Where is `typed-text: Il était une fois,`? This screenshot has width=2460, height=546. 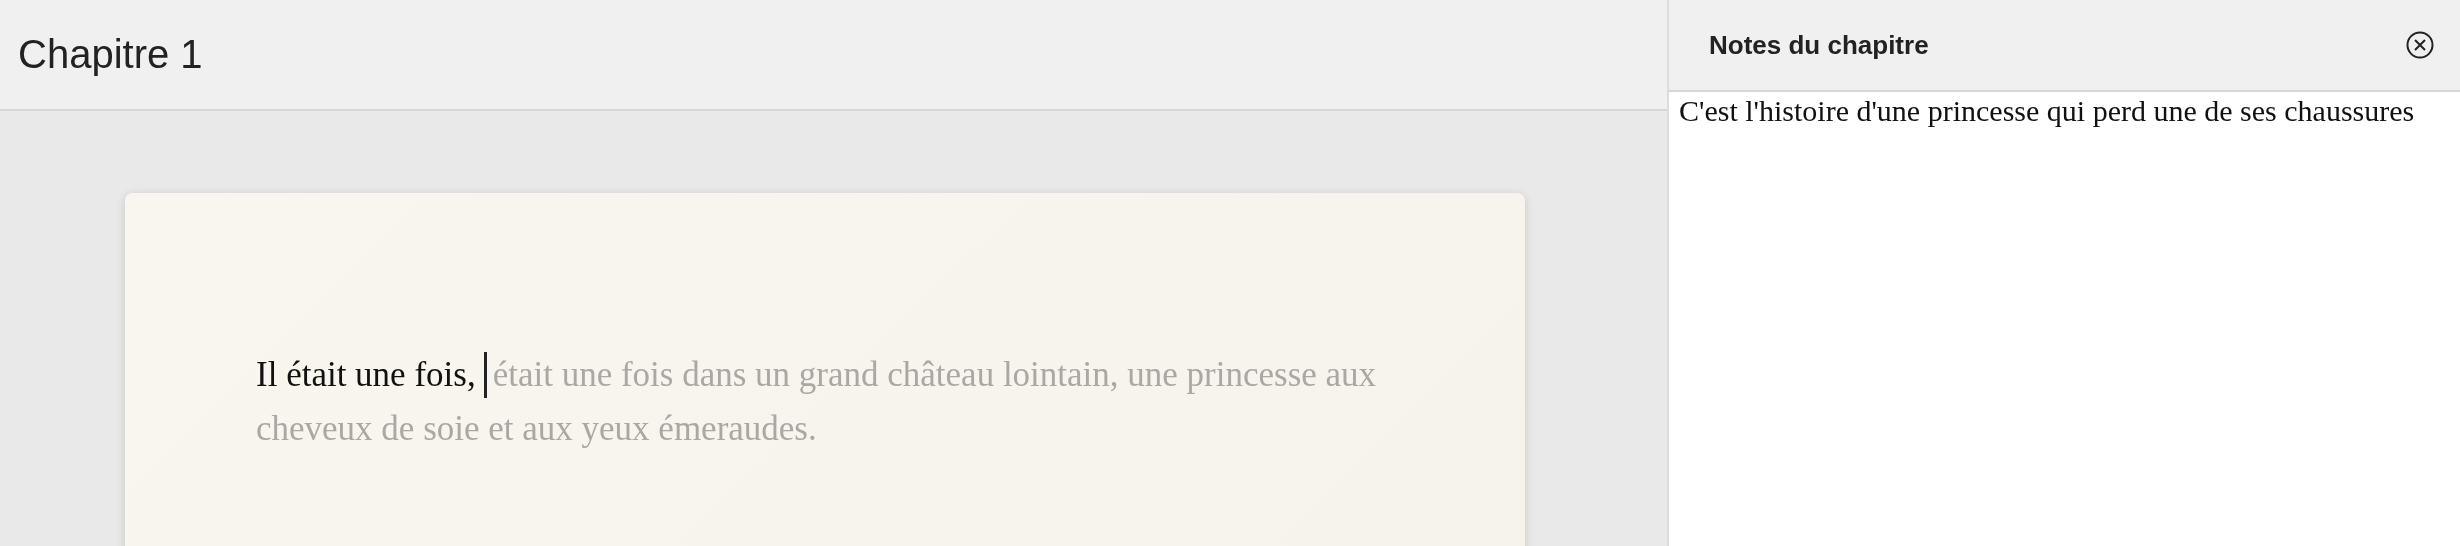
typed-text: Il était une fois, is located at coordinates (366, 375).